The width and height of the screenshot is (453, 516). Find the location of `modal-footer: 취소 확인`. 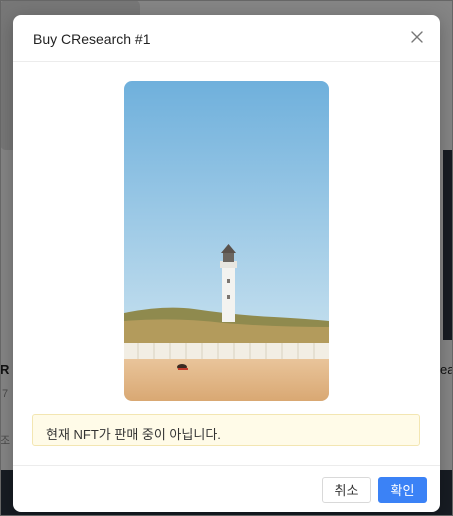

modal-footer: 취소 확인 is located at coordinates (226, 488).